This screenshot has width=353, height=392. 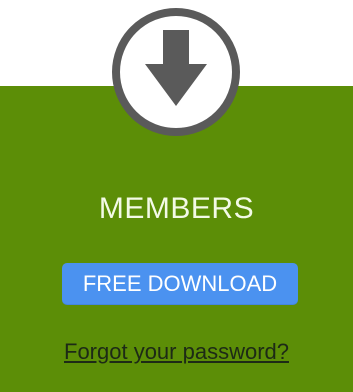 What do you see at coordinates (180, 284) in the screenshot?
I see `free-download-button: FREE DOWNLOAD` at bounding box center [180, 284].